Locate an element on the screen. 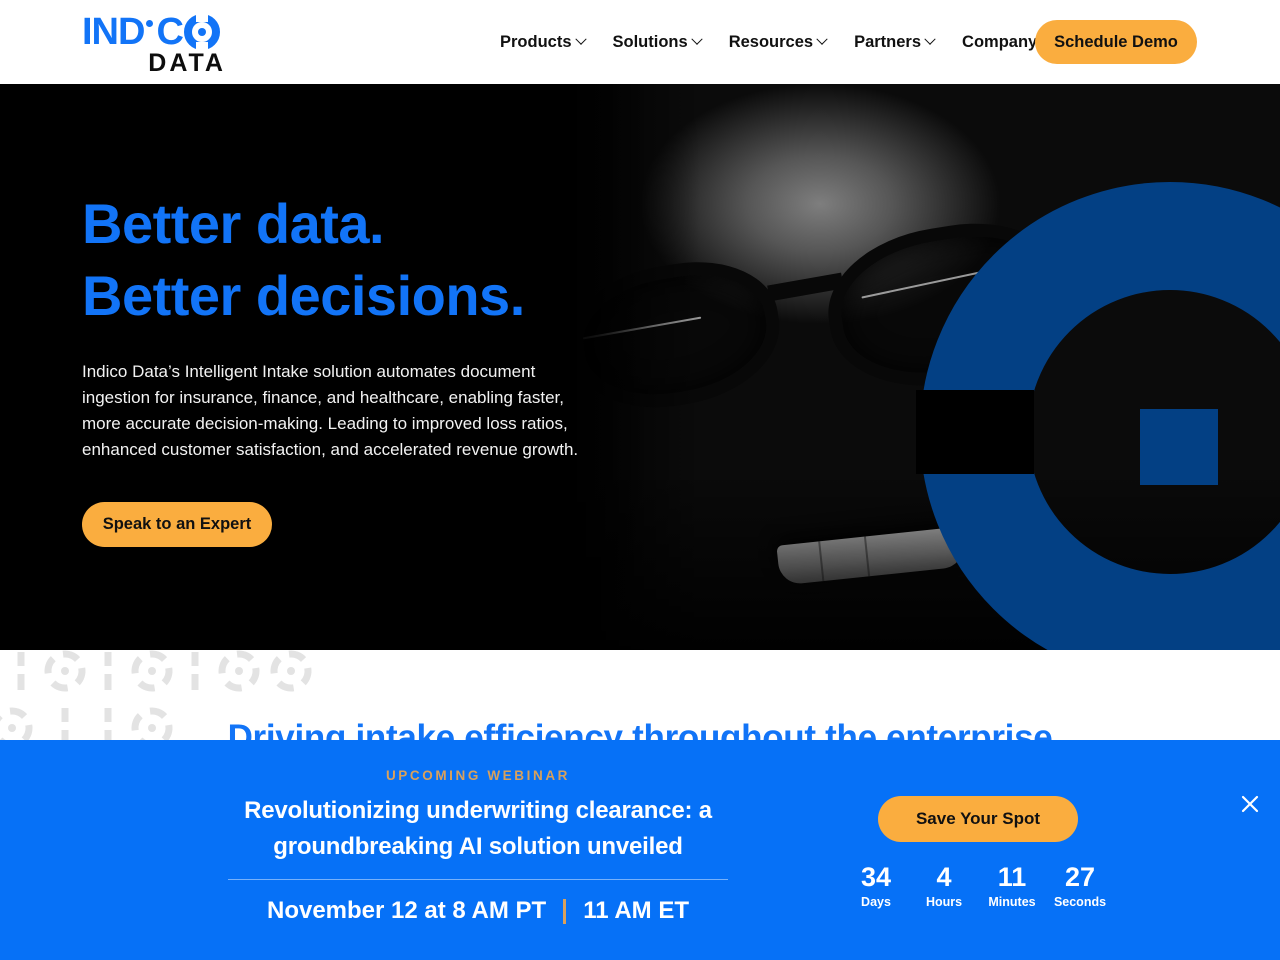 Image resolution: width=1280 pixels, height=960 pixels. webinar-date-primary: November 12 at 8 AM PT is located at coordinates (406, 910).